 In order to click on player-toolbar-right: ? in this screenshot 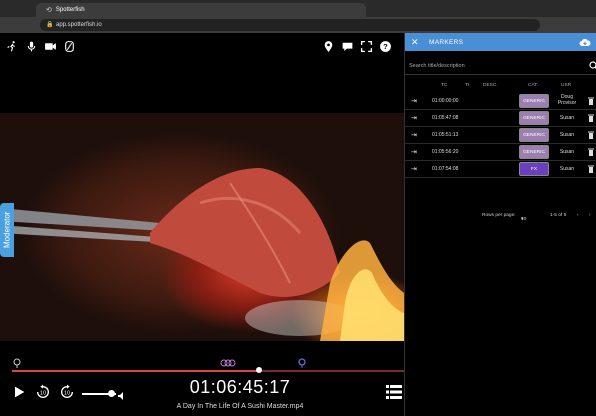, I will do `click(357, 46)`.